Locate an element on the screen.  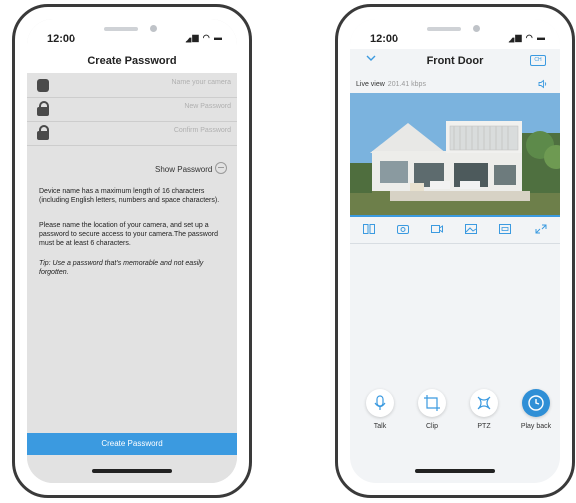
microphone-icon is located at coordinates (380, 402).